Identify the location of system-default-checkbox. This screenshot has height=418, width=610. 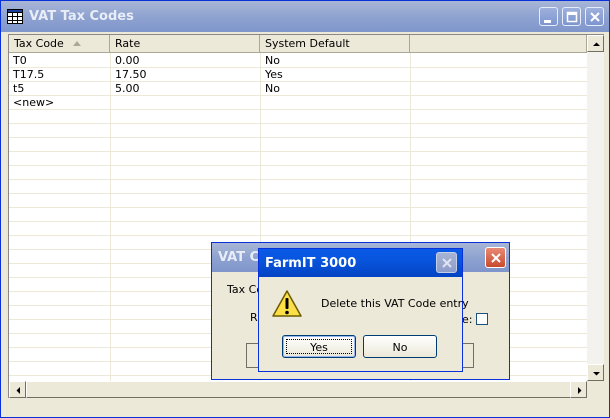
(482, 319).